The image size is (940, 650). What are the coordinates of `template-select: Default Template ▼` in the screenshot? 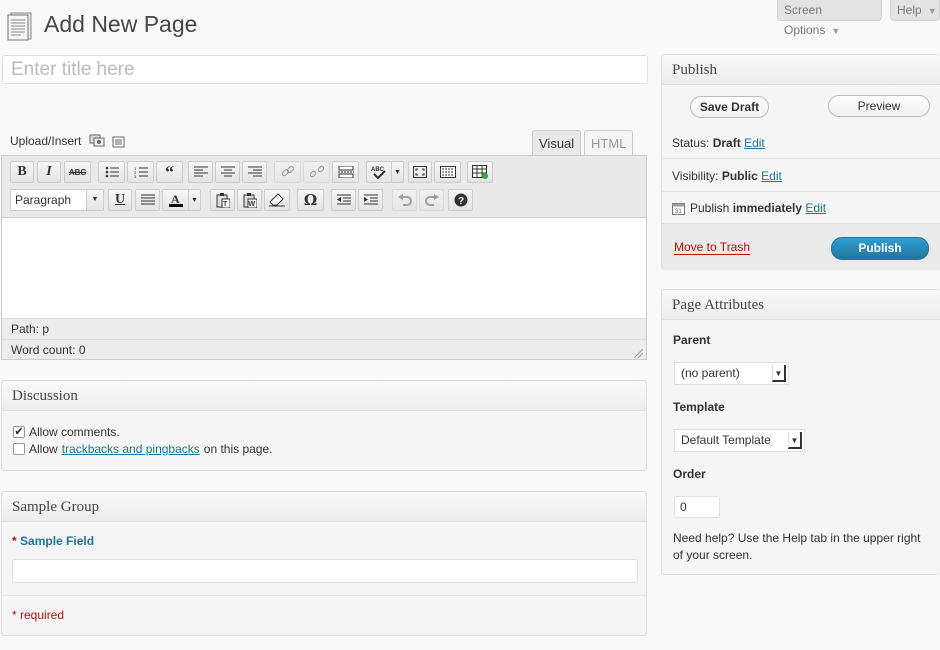 It's located at (739, 440).